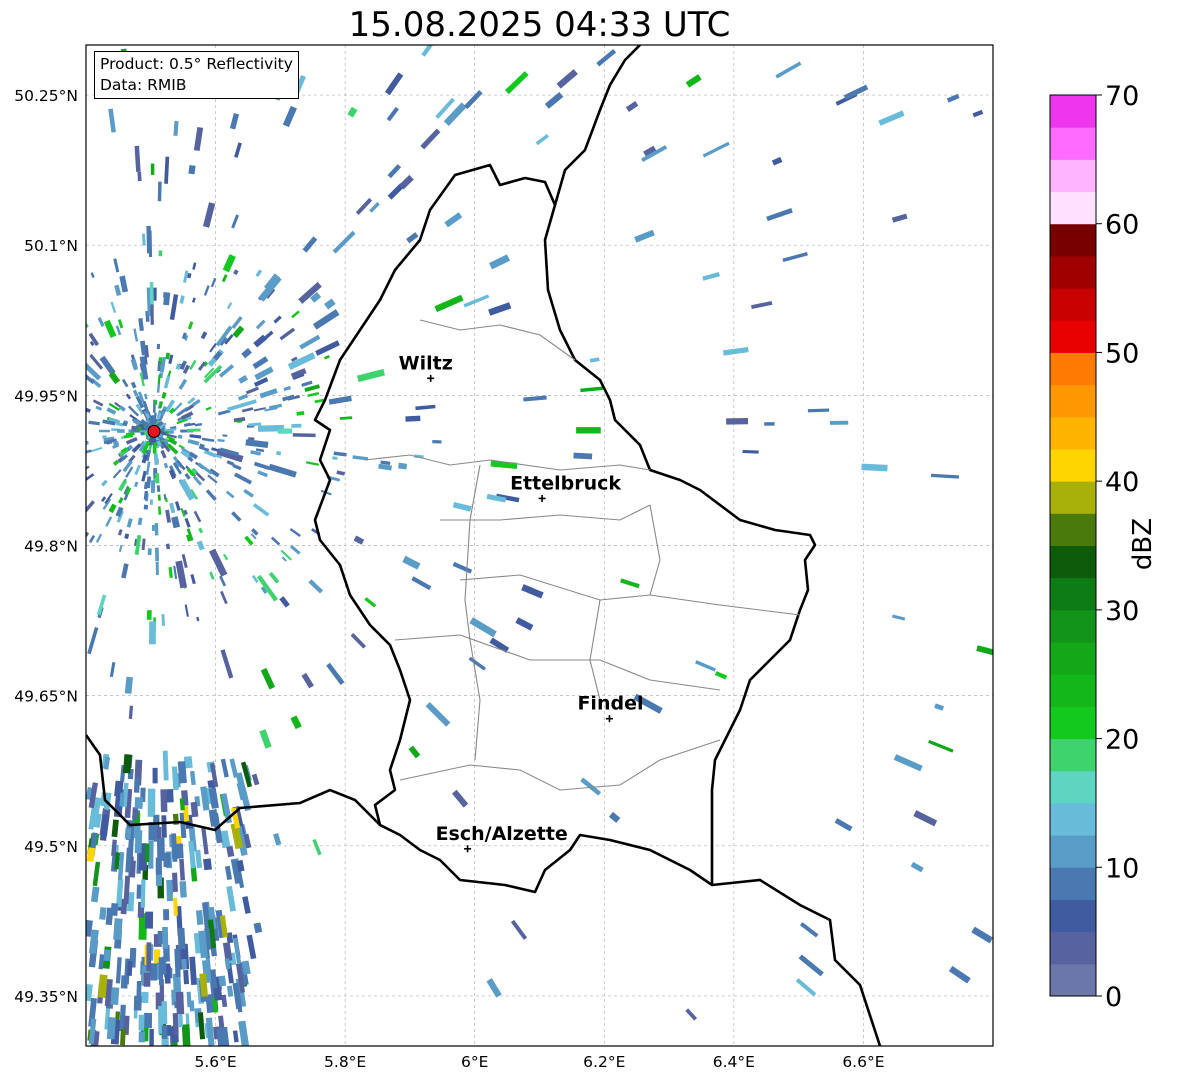 The image size is (1184, 1081). What do you see at coordinates (1122, 96) in the screenshot?
I see `colorbar-tick-label: 70` at bounding box center [1122, 96].